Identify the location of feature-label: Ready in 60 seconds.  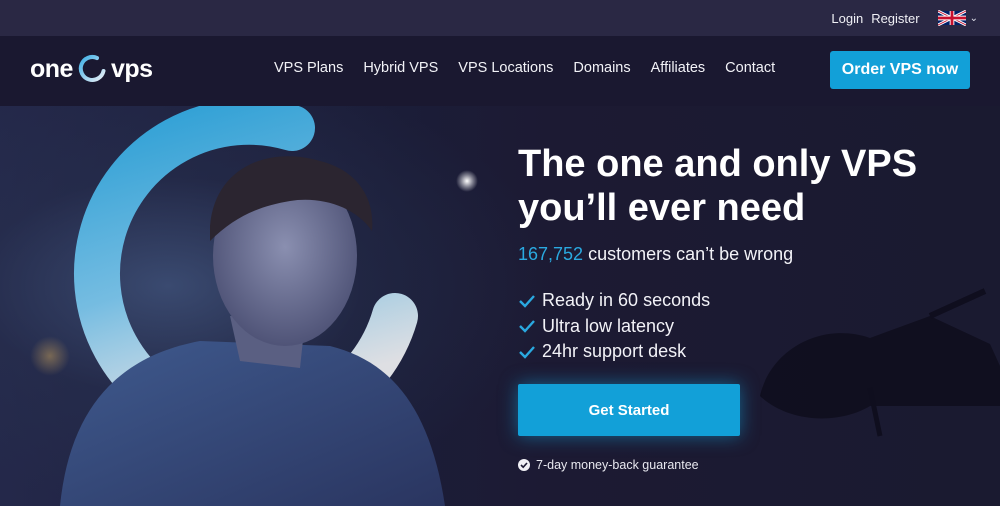
(626, 300).